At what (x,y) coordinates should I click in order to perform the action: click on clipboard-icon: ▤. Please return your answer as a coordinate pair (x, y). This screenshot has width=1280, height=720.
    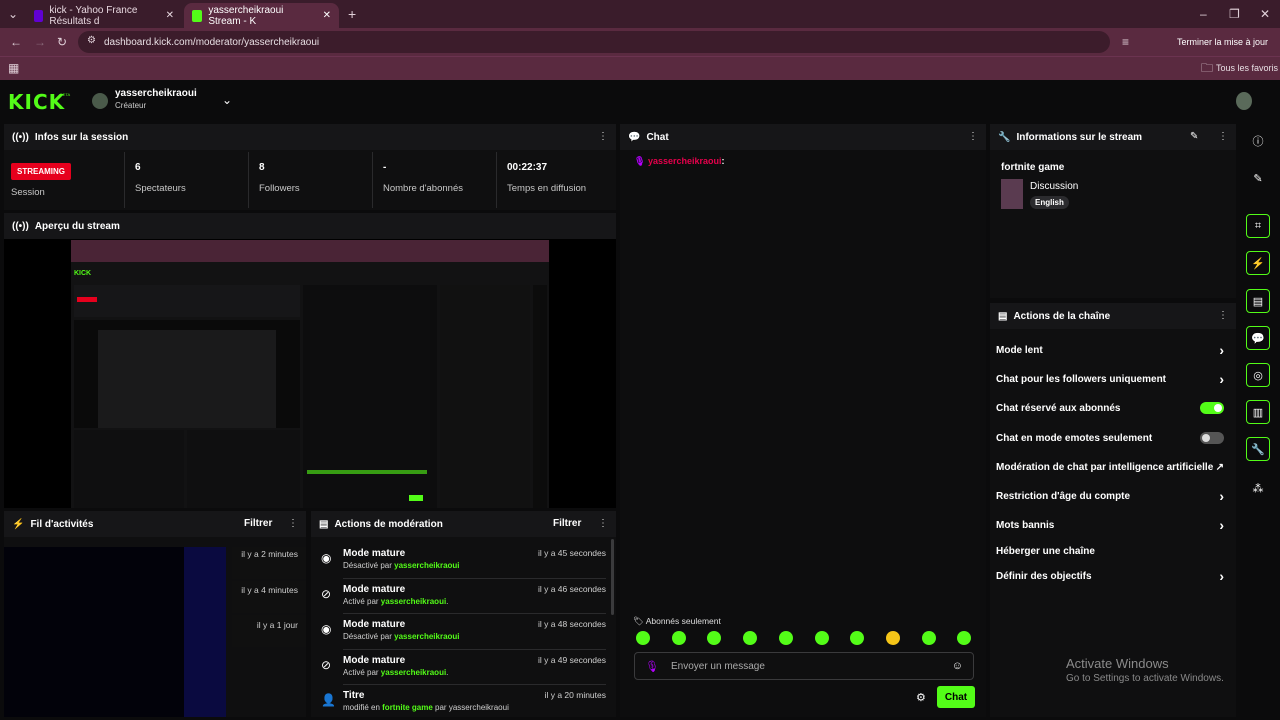
    Looking at the image, I should click on (1258, 301).